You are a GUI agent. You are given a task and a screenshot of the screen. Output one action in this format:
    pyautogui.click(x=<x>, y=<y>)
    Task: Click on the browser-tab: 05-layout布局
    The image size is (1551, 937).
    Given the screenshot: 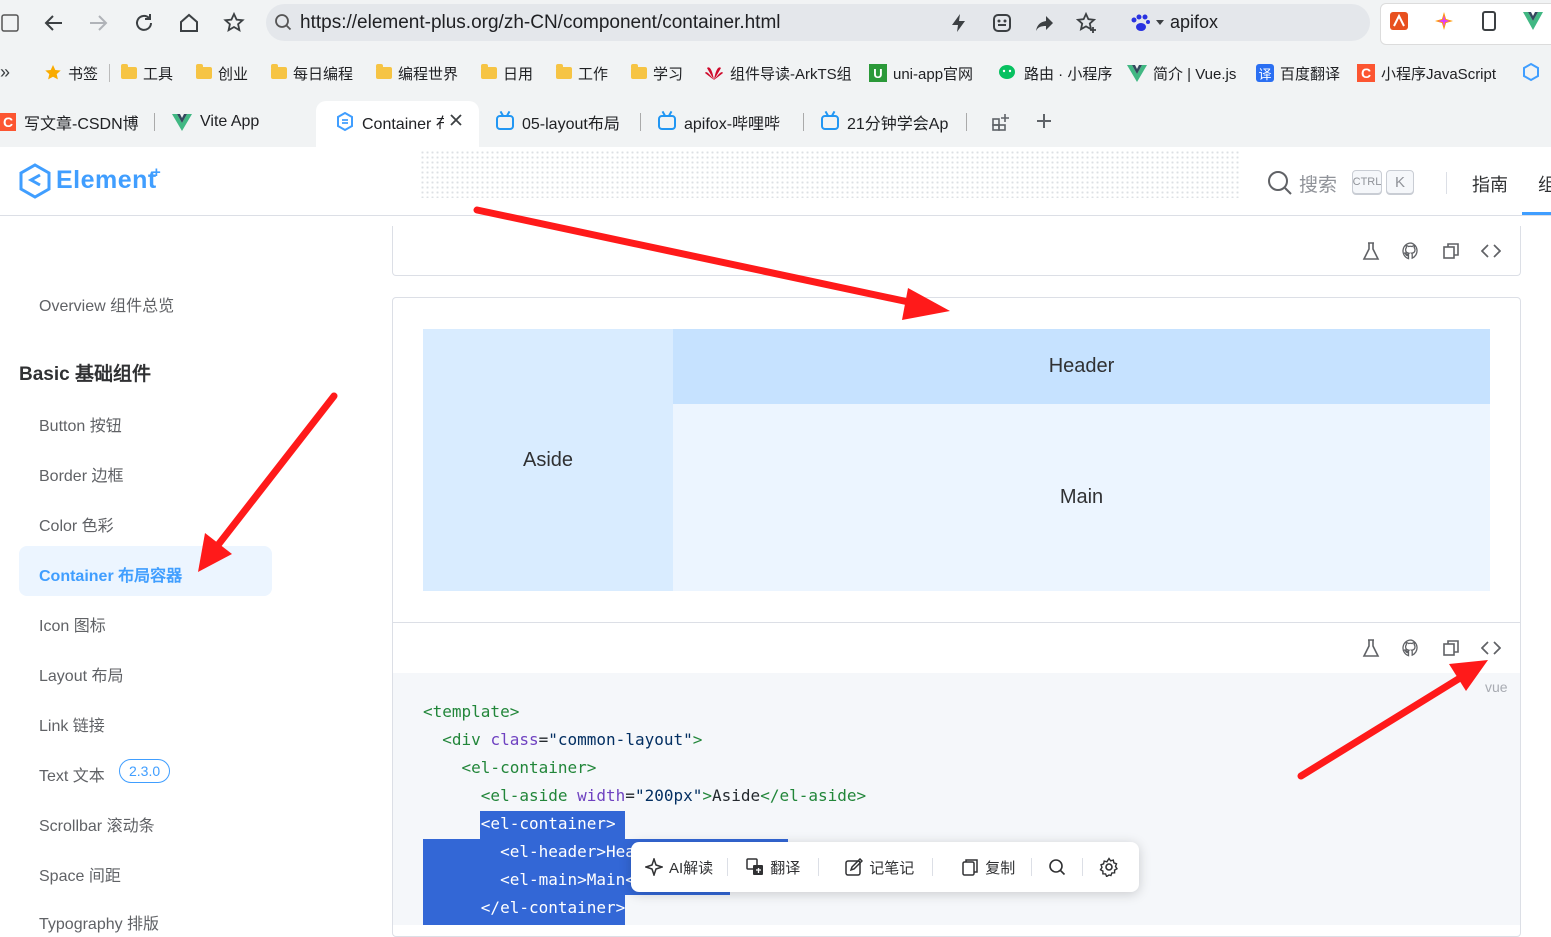 What is the action you would take?
    pyautogui.click(x=561, y=122)
    